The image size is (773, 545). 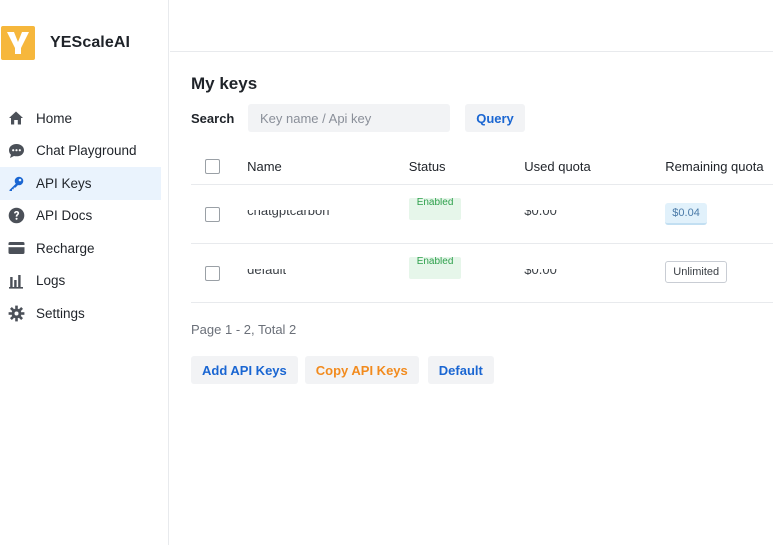 What do you see at coordinates (212, 166) in the screenshot?
I see `select-all-checkbox` at bounding box center [212, 166].